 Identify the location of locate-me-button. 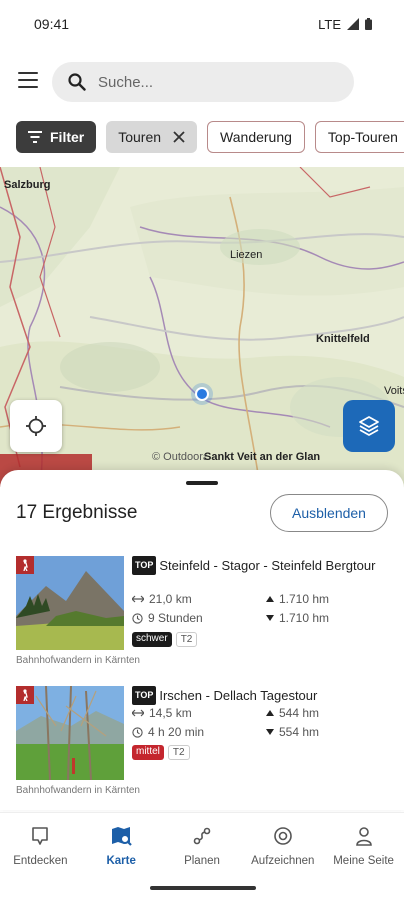
(36, 426).